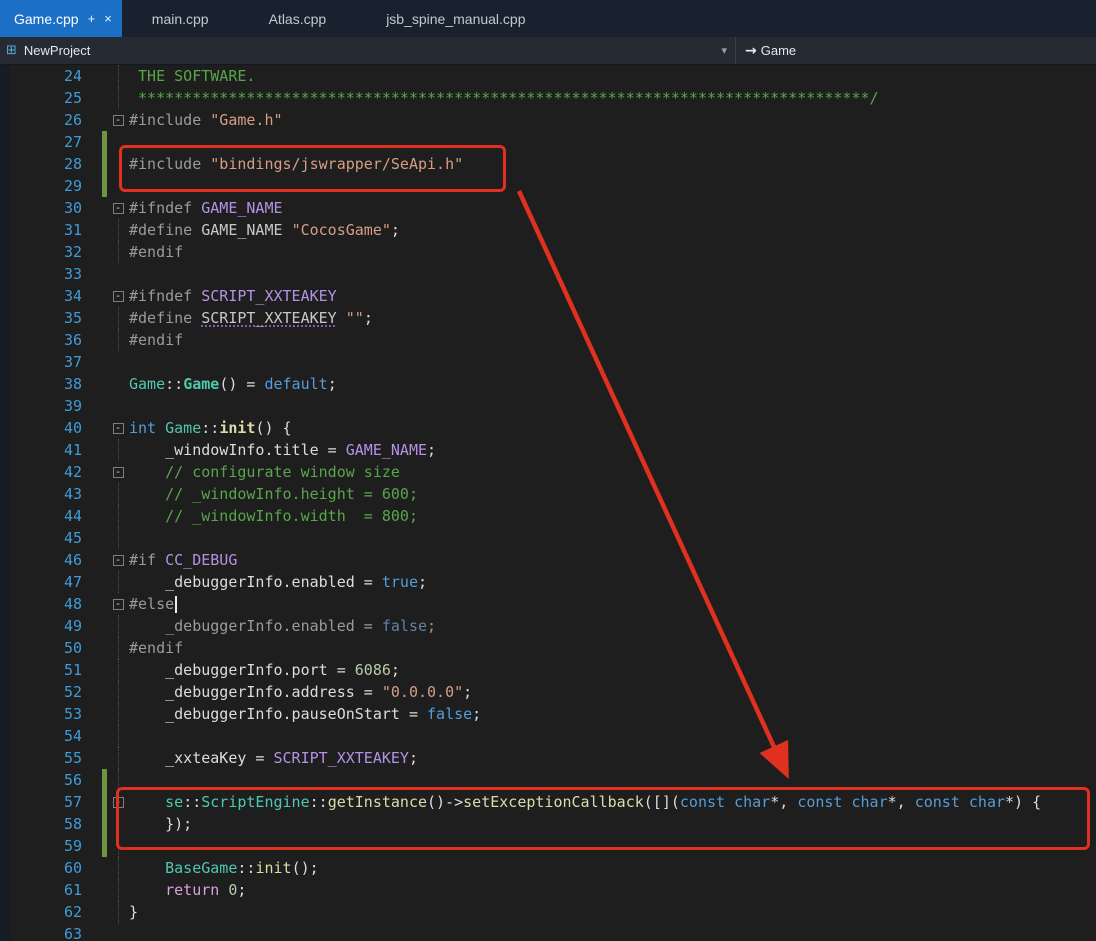 The width and height of the screenshot is (1096, 941). What do you see at coordinates (553, 538) in the screenshot?
I see `code-line: 45` at bounding box center [553, 538].